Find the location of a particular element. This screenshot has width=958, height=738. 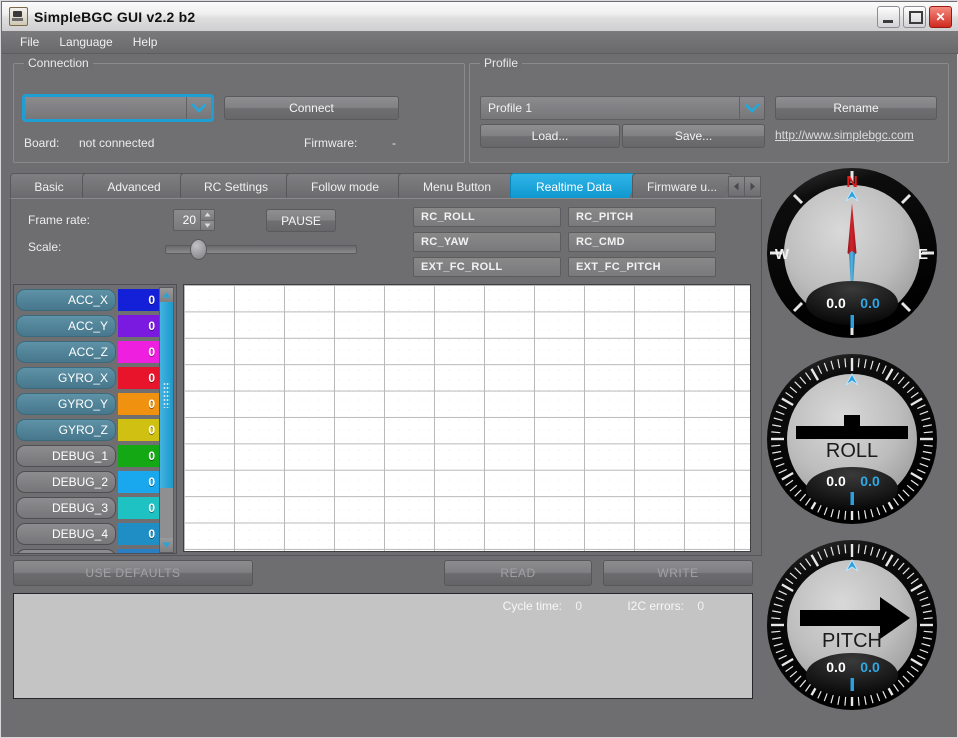

series-list-scrollbar is located at coordinates (166, 420).